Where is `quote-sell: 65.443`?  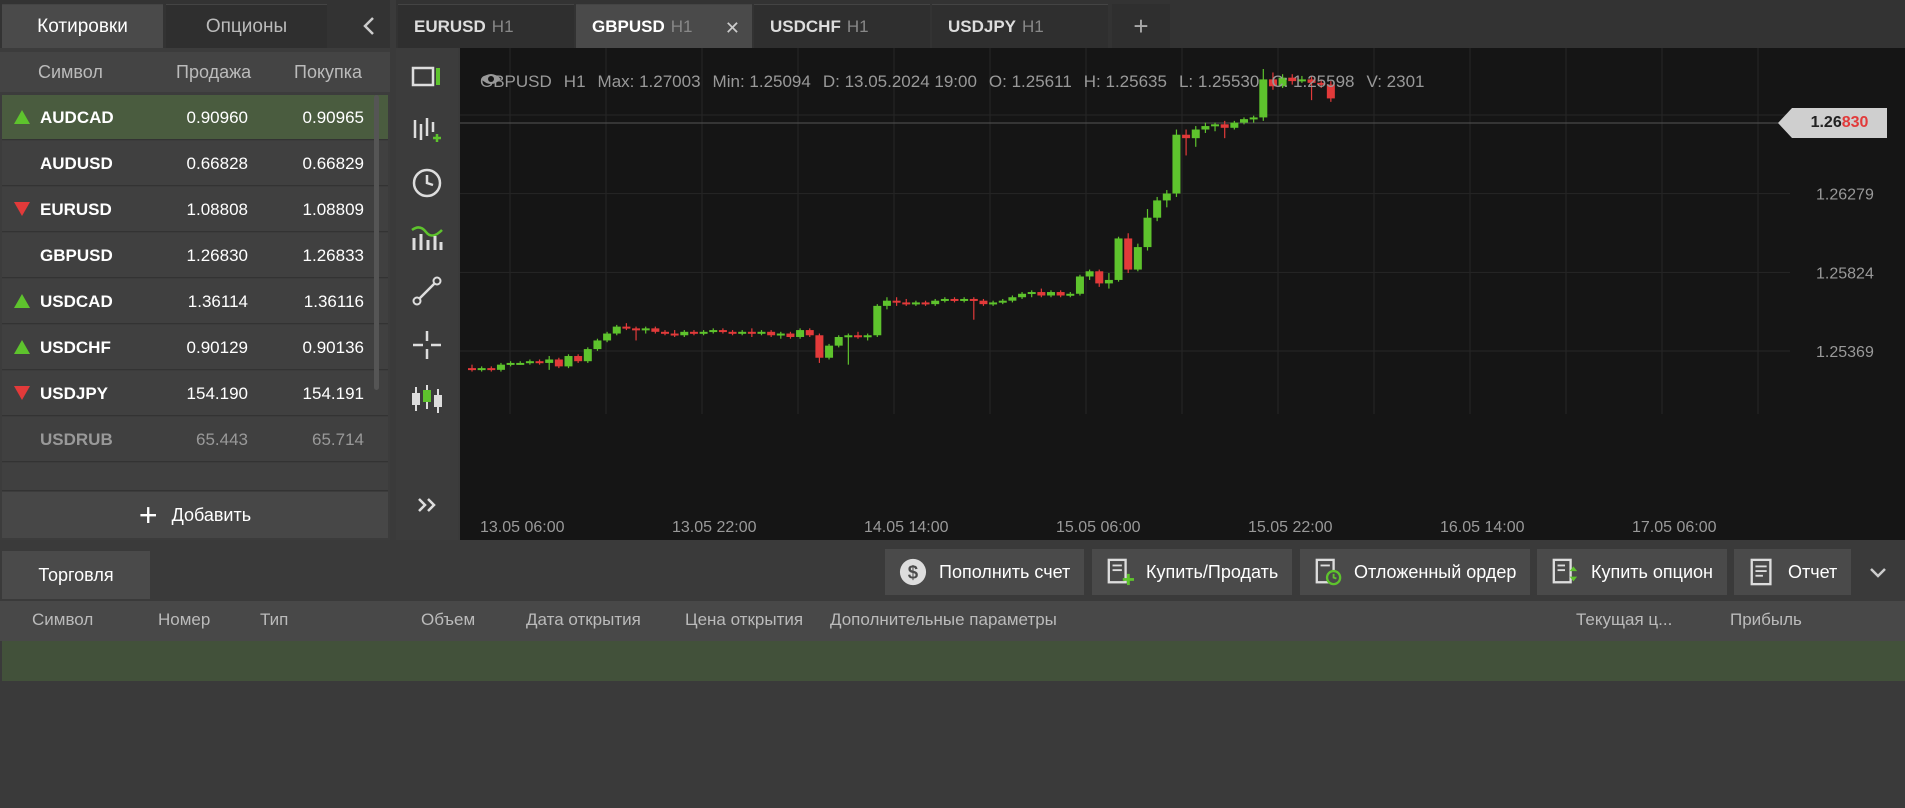
quote-sell: 65.443 is located at coordinates (222, 439).